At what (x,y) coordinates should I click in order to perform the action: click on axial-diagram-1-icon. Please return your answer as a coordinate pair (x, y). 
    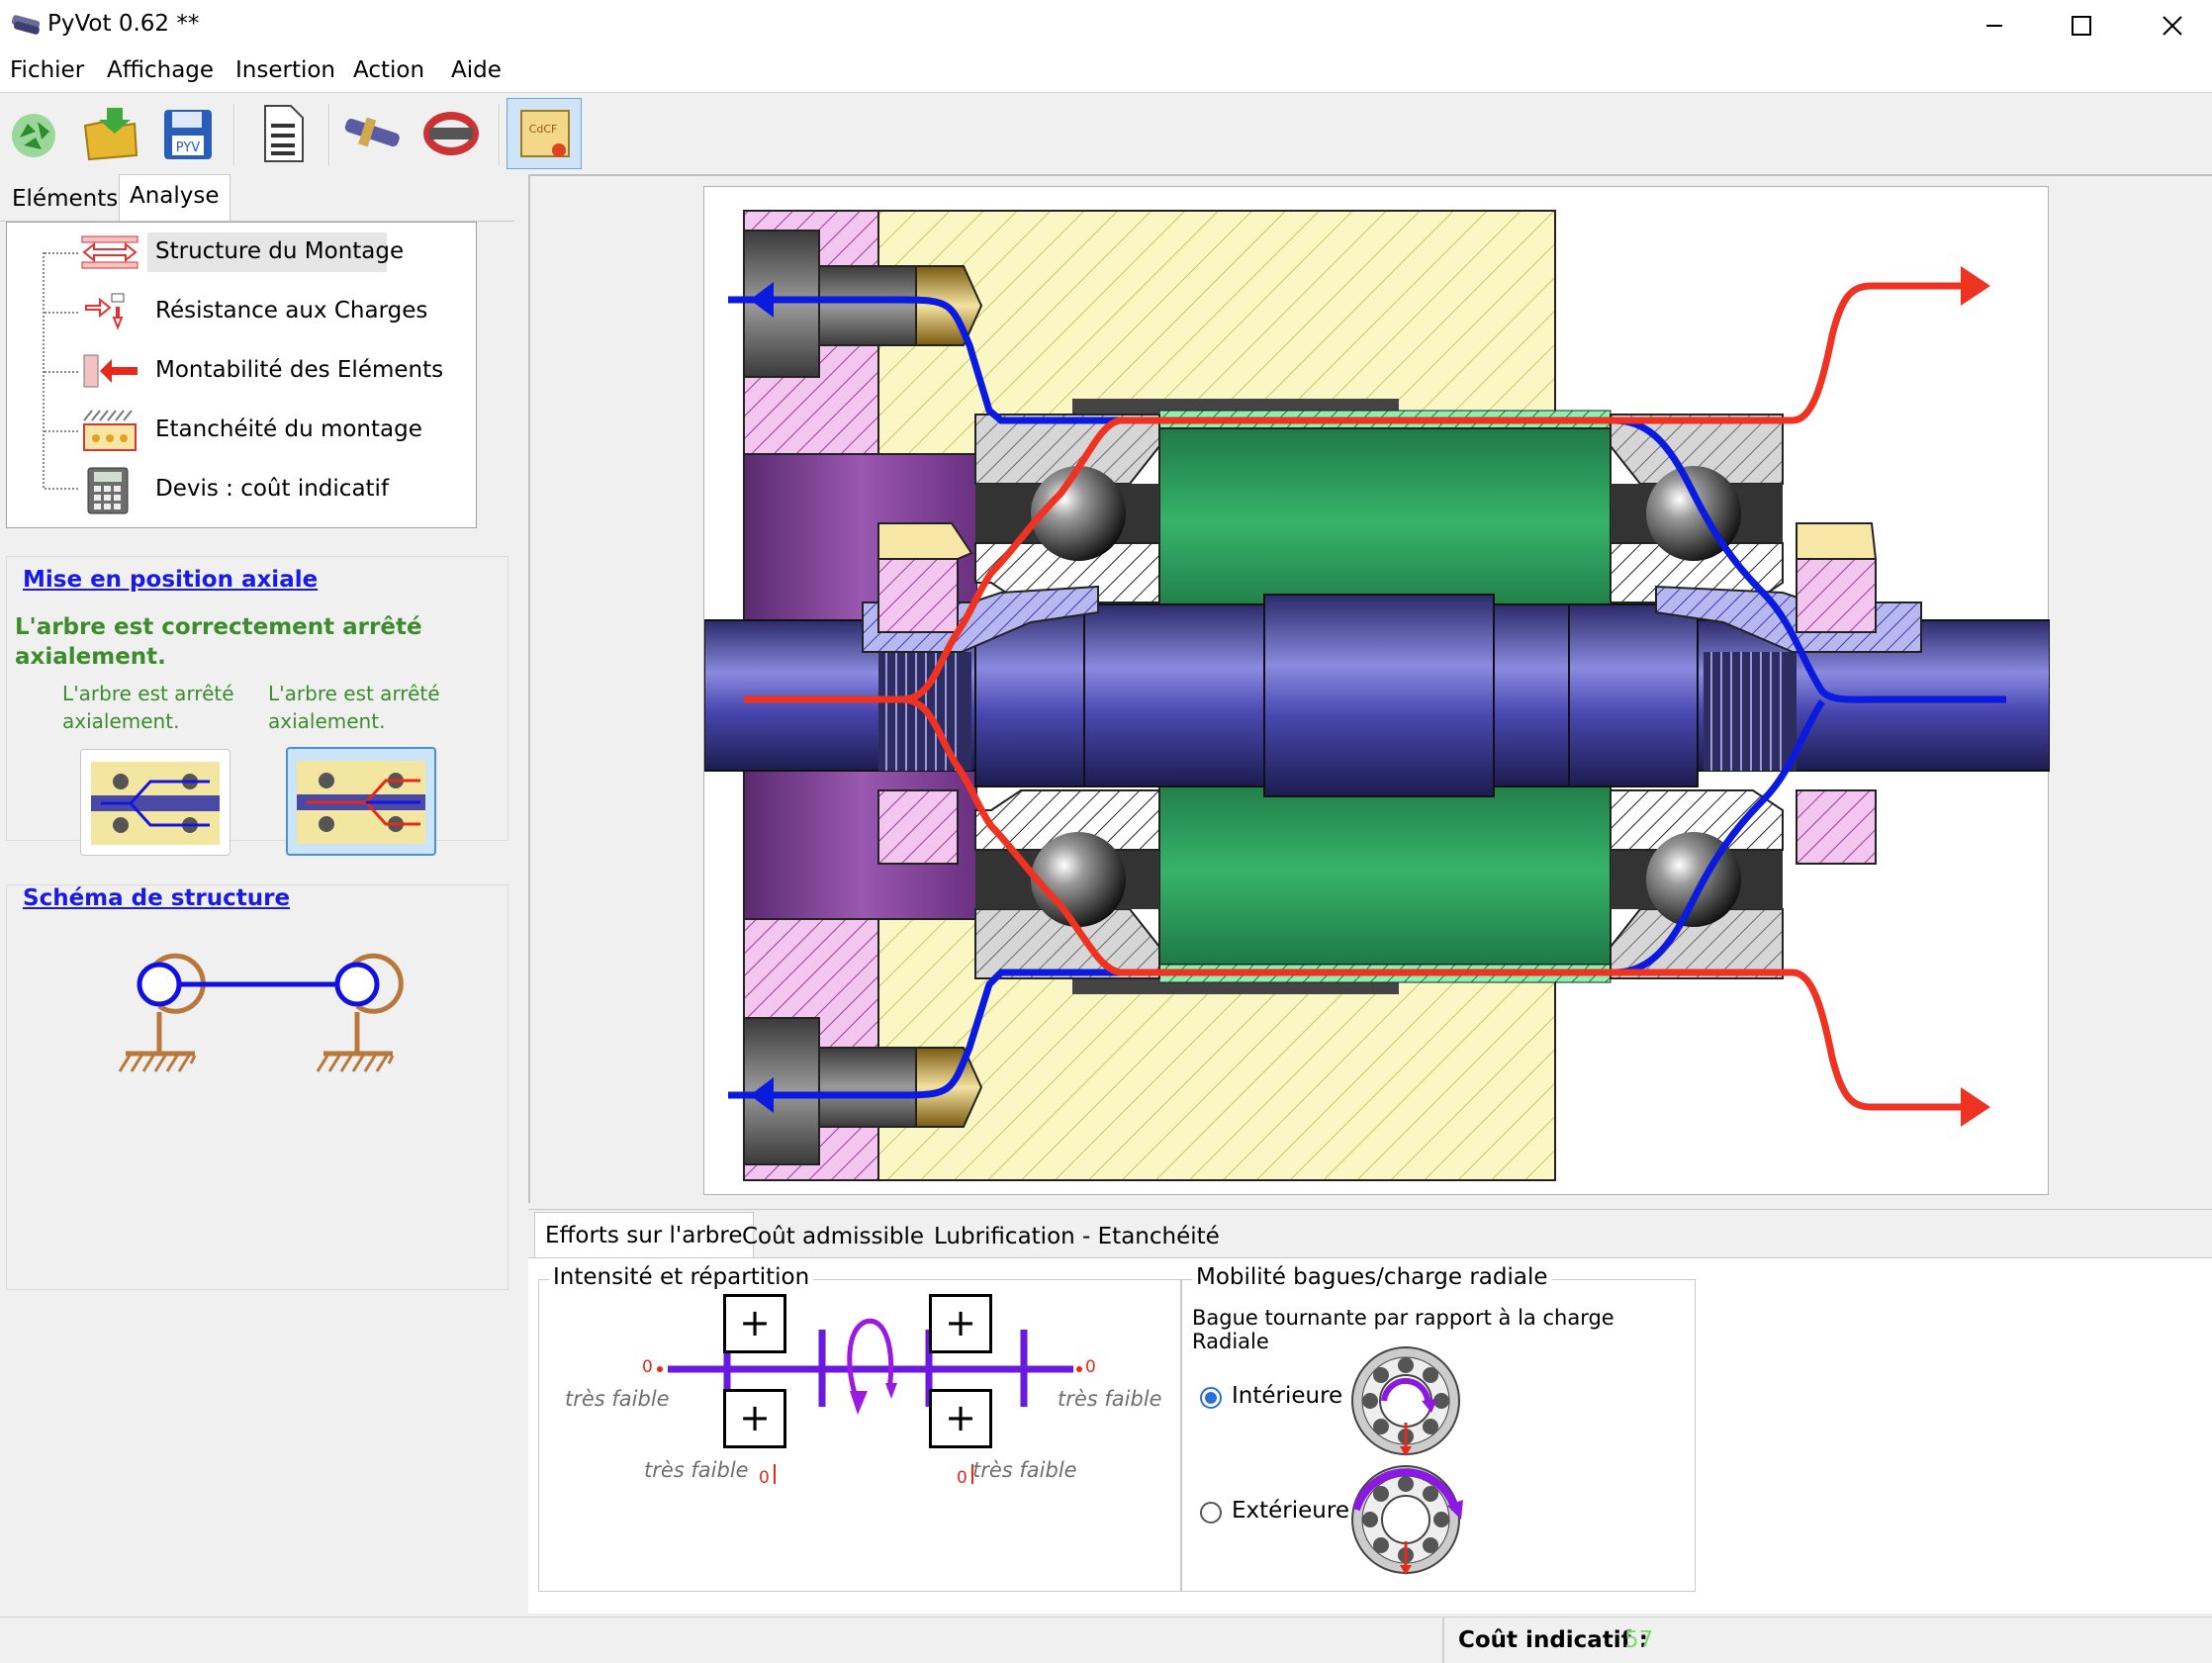
    Looking at the image, I should click on (155, 803).